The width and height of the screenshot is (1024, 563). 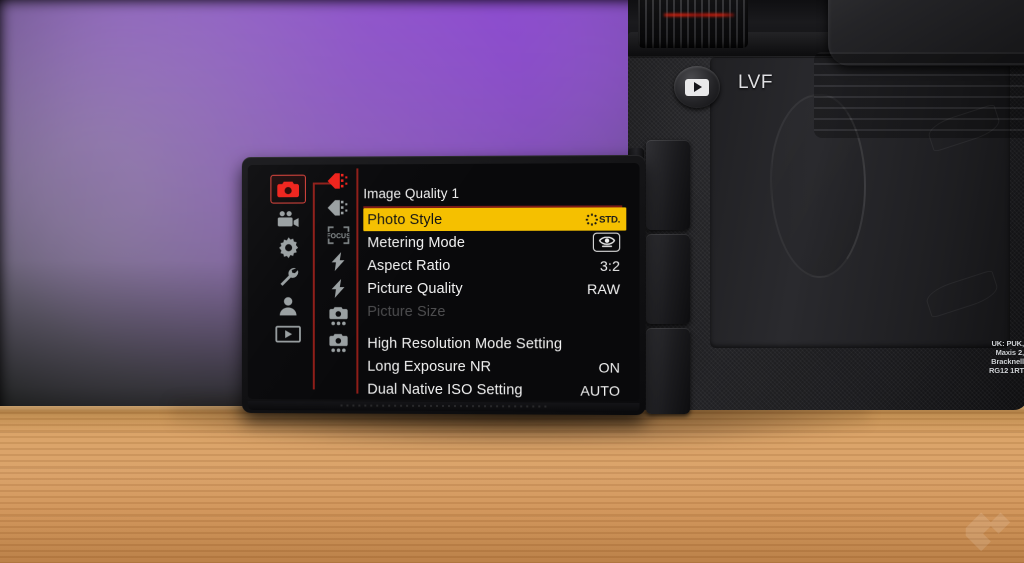 I want to click on menu-row-value: AUTO, so click(x=600, y=390).